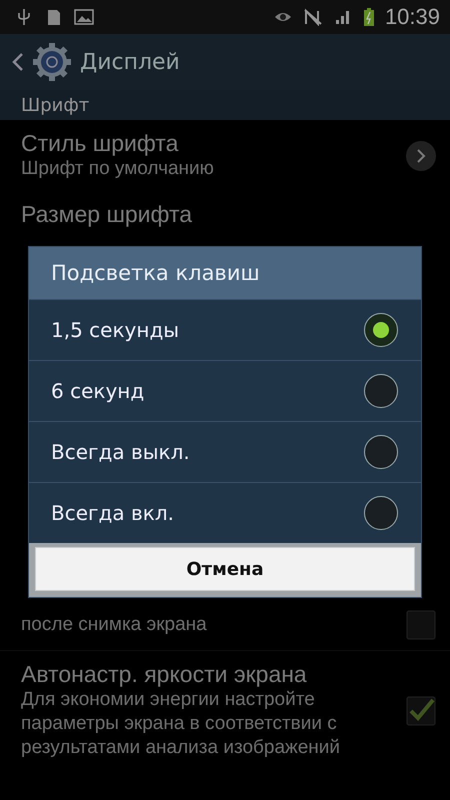 The image size is (450, 800). I want to click on setting-title: Стиль шрифта, so click(100, 143).